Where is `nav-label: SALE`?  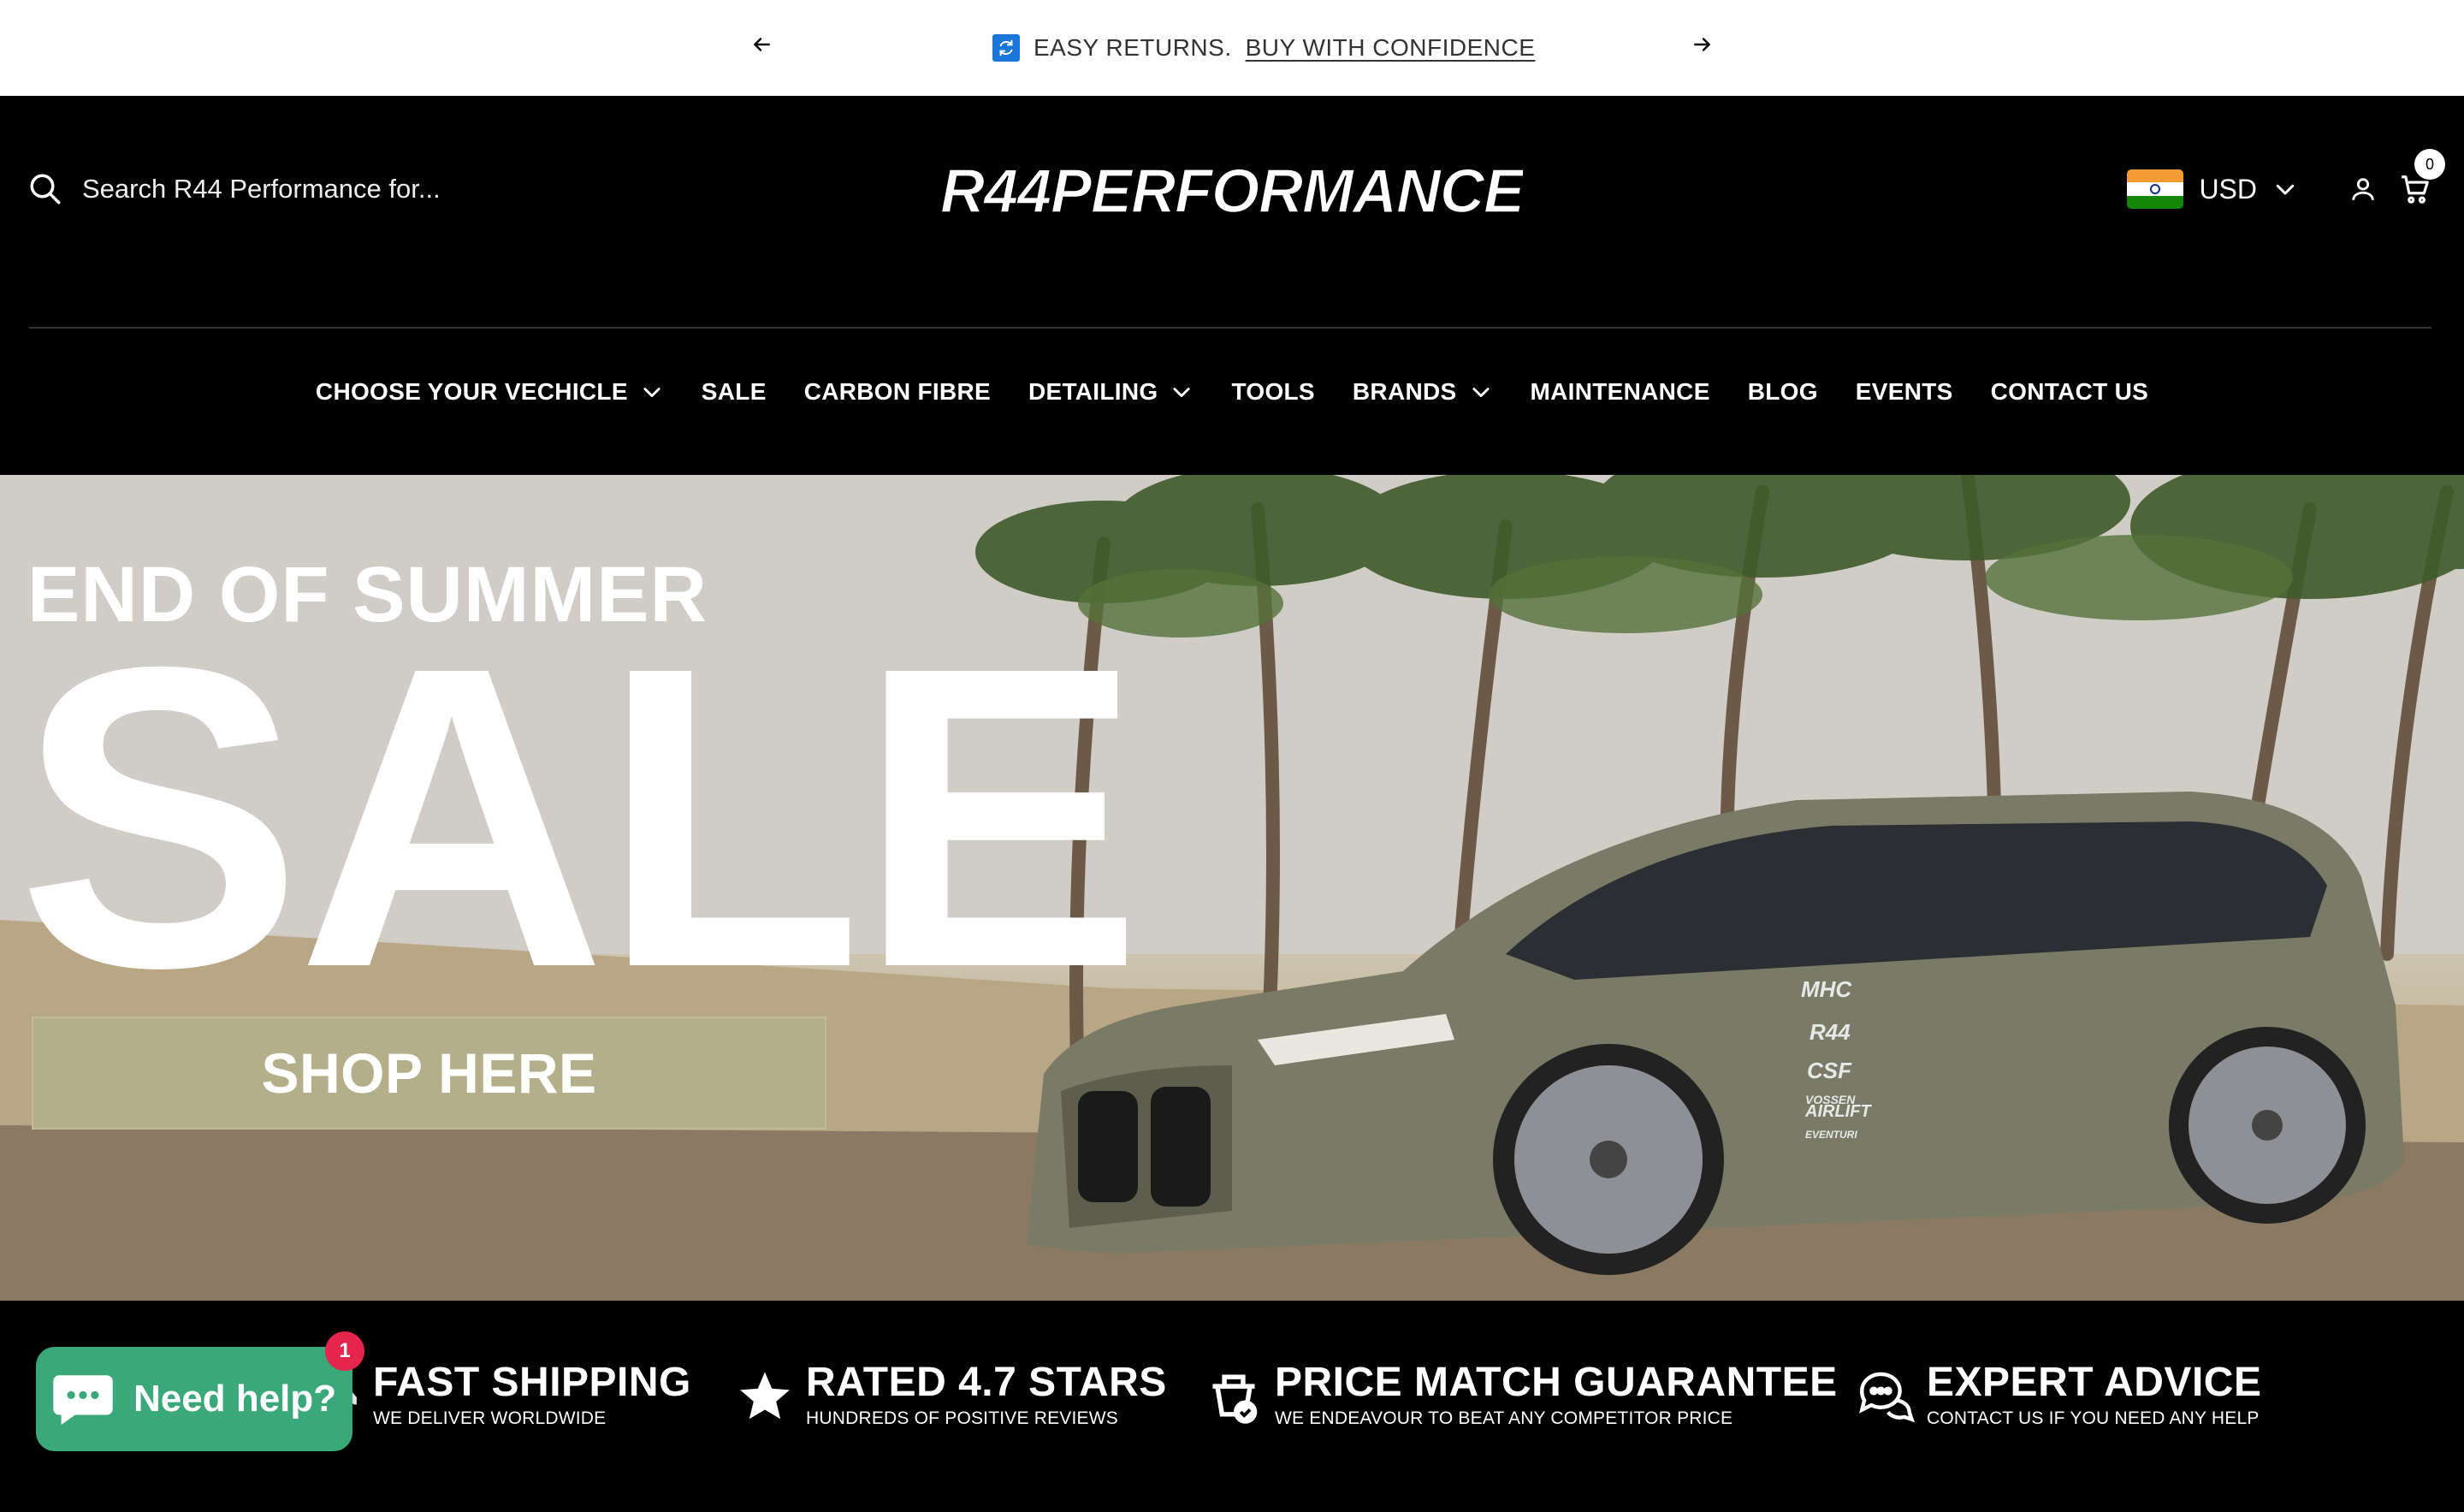
nav-label: SALE is located at coordinates (734, 391).